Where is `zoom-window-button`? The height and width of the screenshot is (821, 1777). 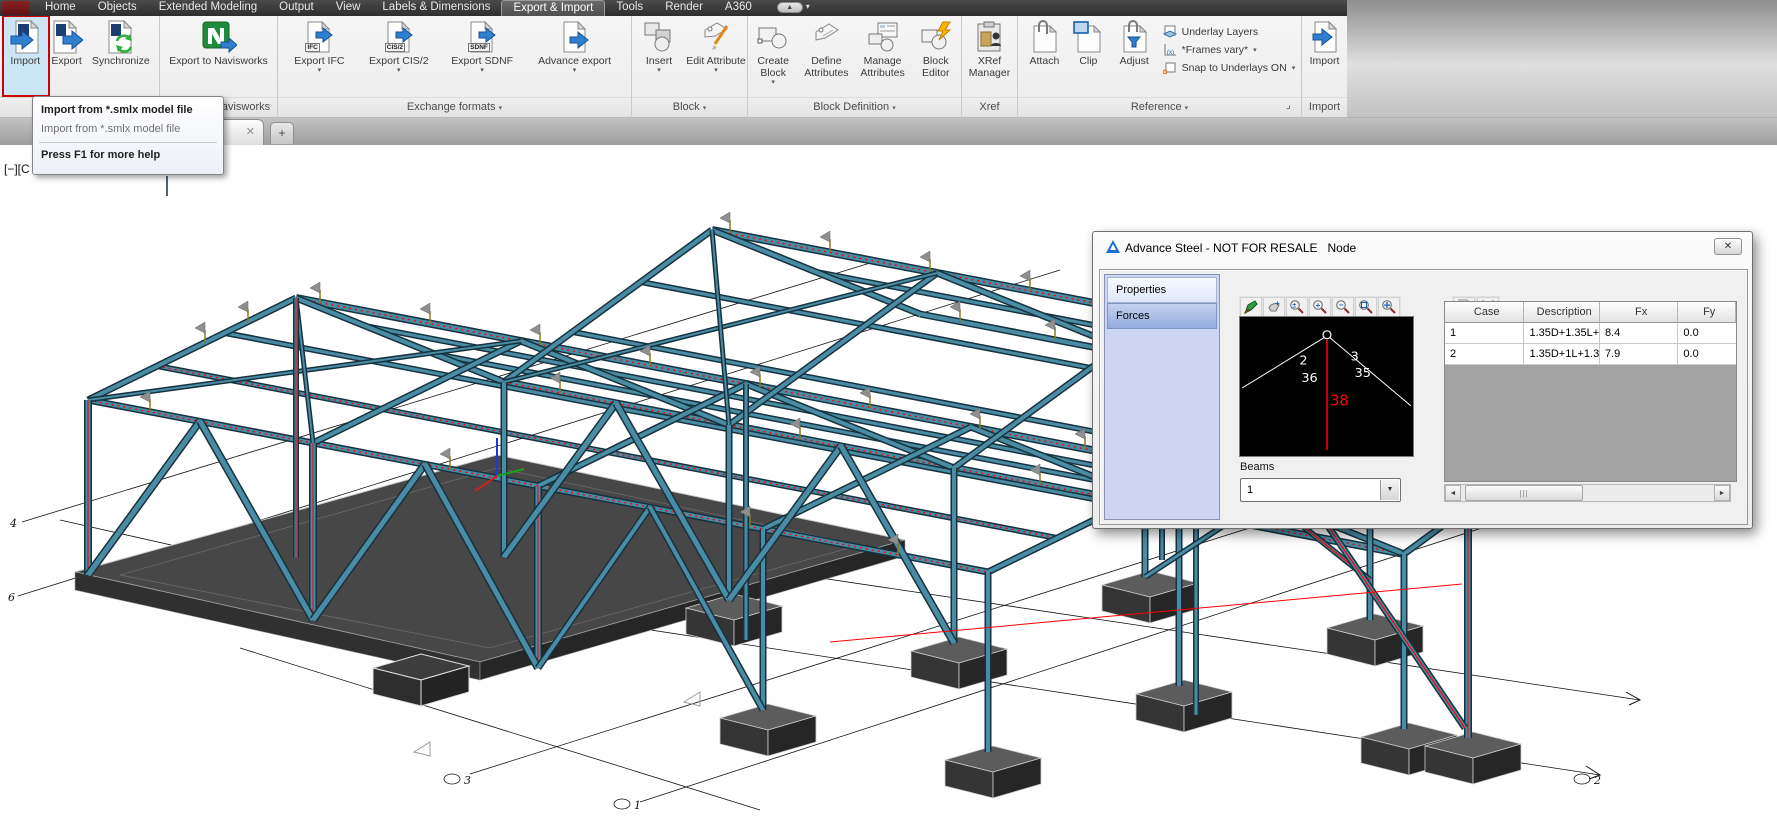 zoom-window-button is located at coordinates (1366, 307).